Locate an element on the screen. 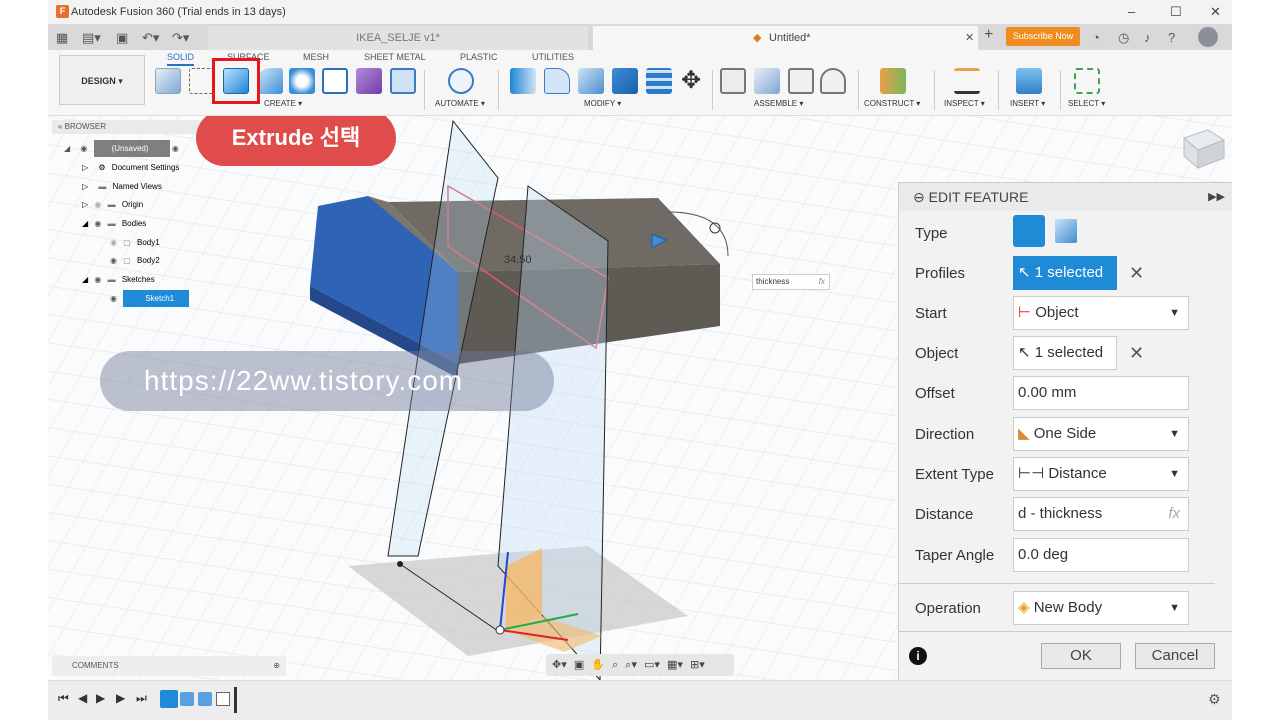  derive-icon is located at coordinates (403, 81).